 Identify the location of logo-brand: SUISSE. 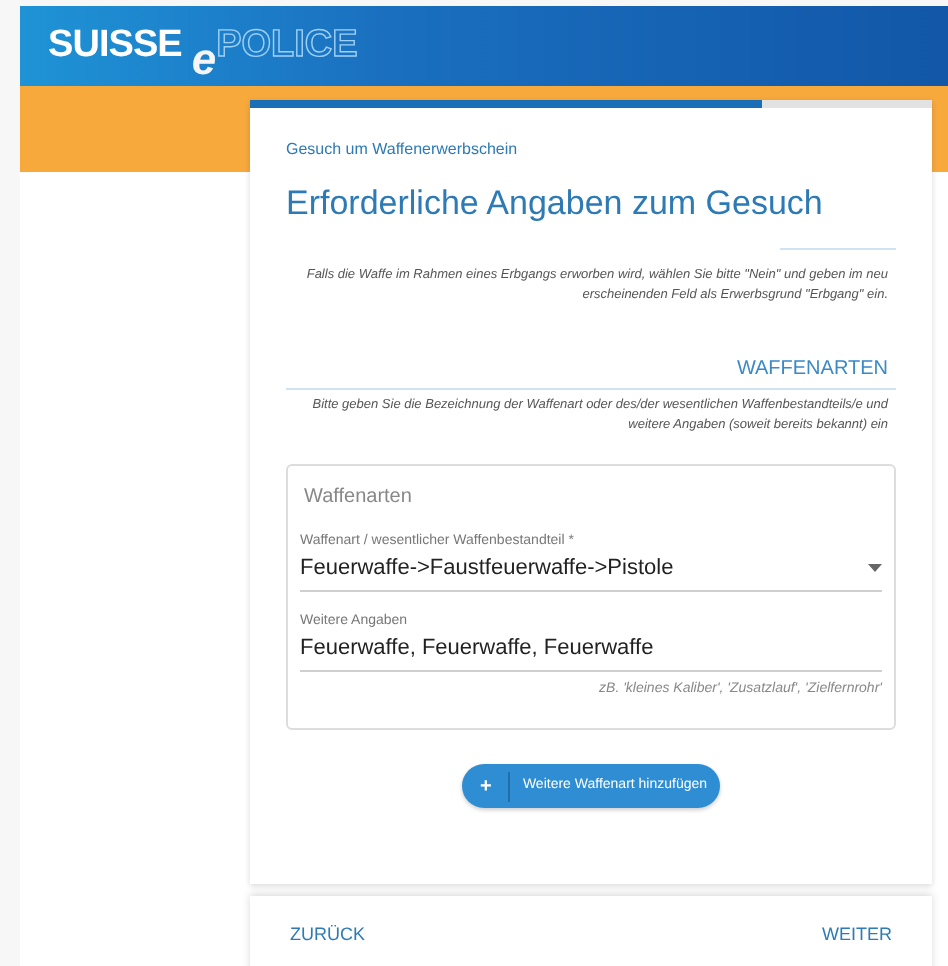
(115, 45).